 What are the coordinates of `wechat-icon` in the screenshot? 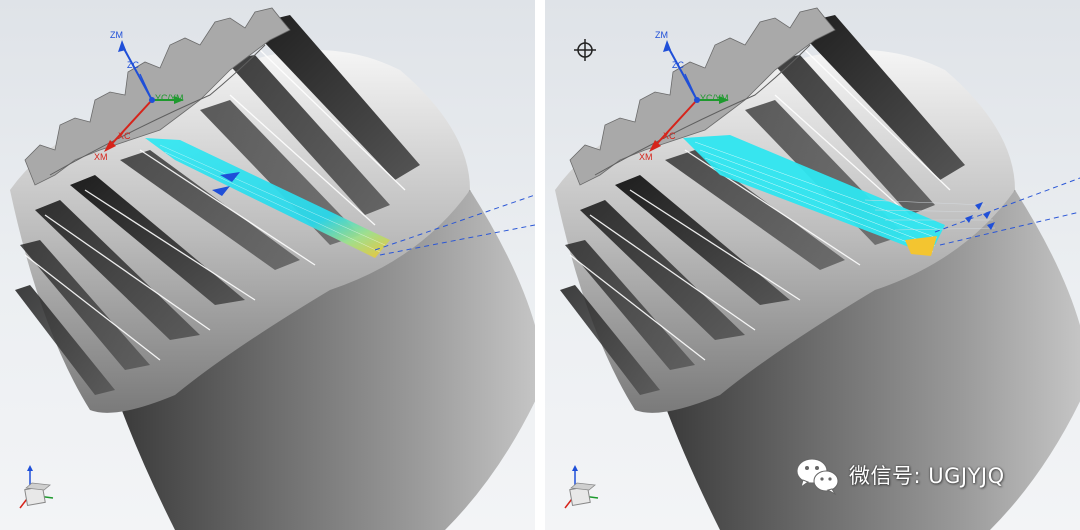 It's located at (817, 476).